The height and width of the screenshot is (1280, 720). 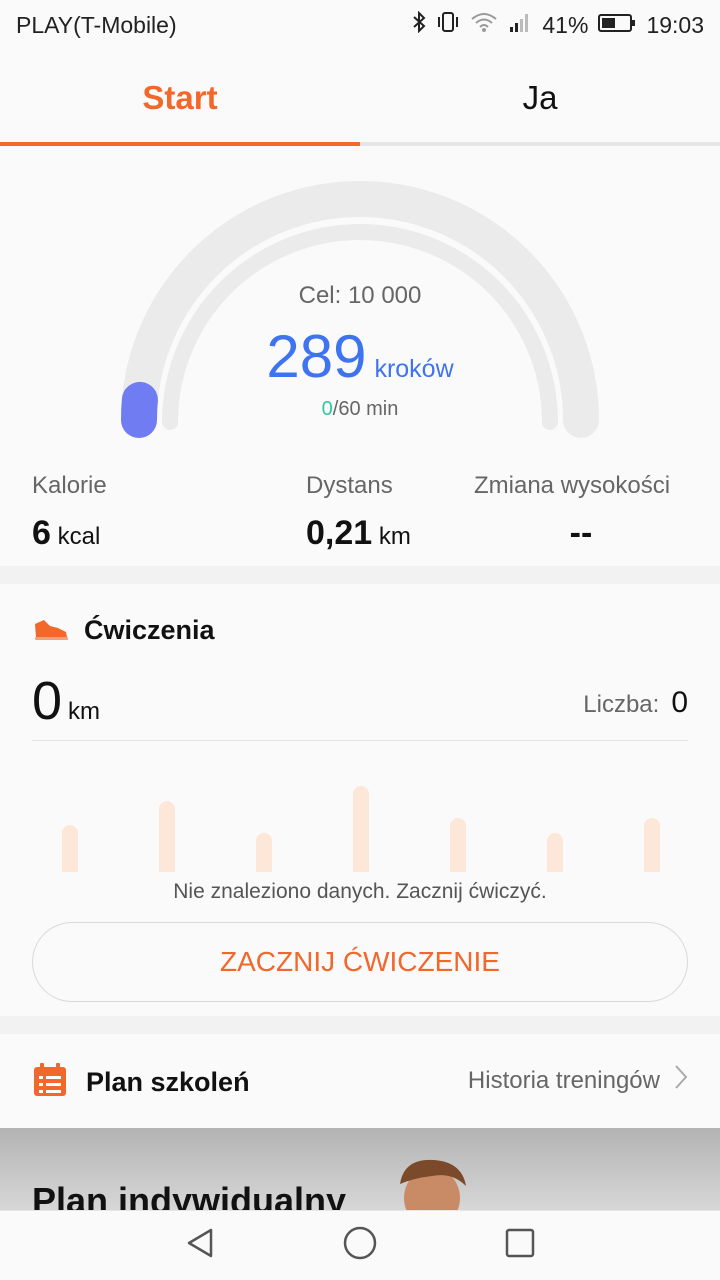 I want to click on stat-label: Kalorie, so click(x=69, y=485).